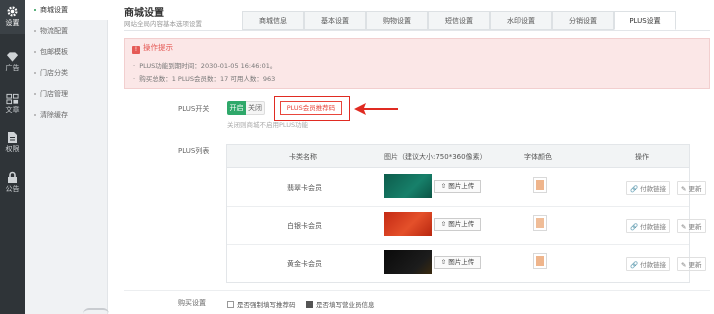 The image size is (714, 314). What do you see at coordinates (66, 31) in the screenshot?
I see `submenu-item-logistics: 物流配置` at bounding box center [66, 31].